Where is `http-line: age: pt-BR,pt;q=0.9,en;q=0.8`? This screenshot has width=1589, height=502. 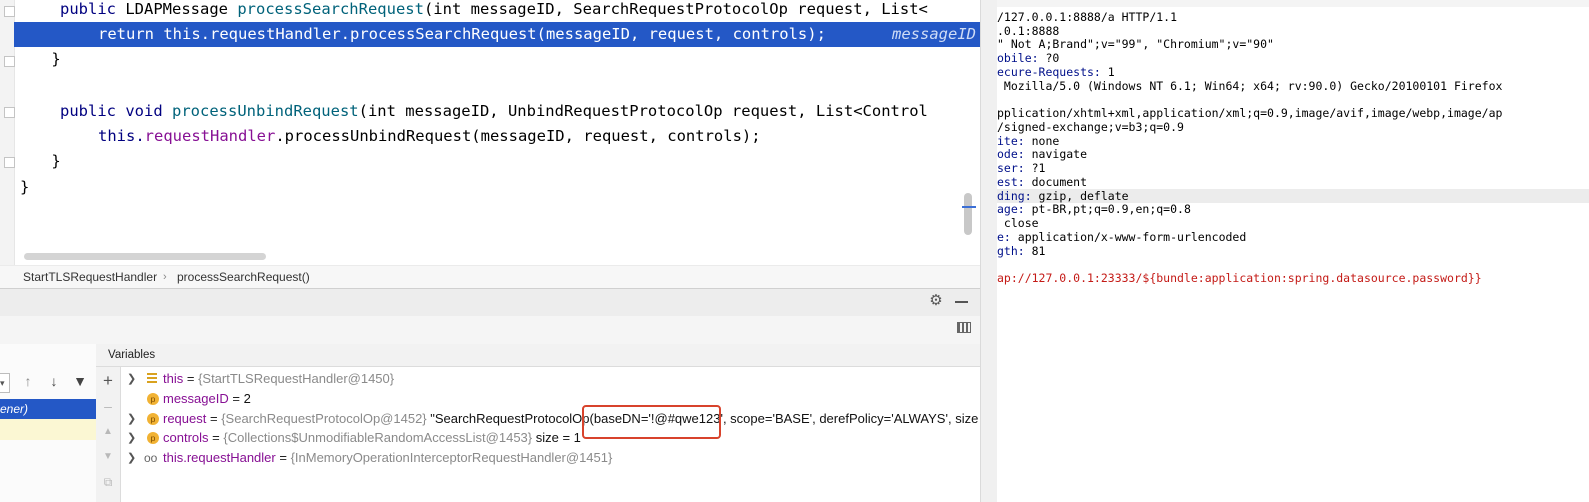 http-line: age: pt-BR,pt;q=0.9,en;q=0.8 is located at coordinates (1293, 209).